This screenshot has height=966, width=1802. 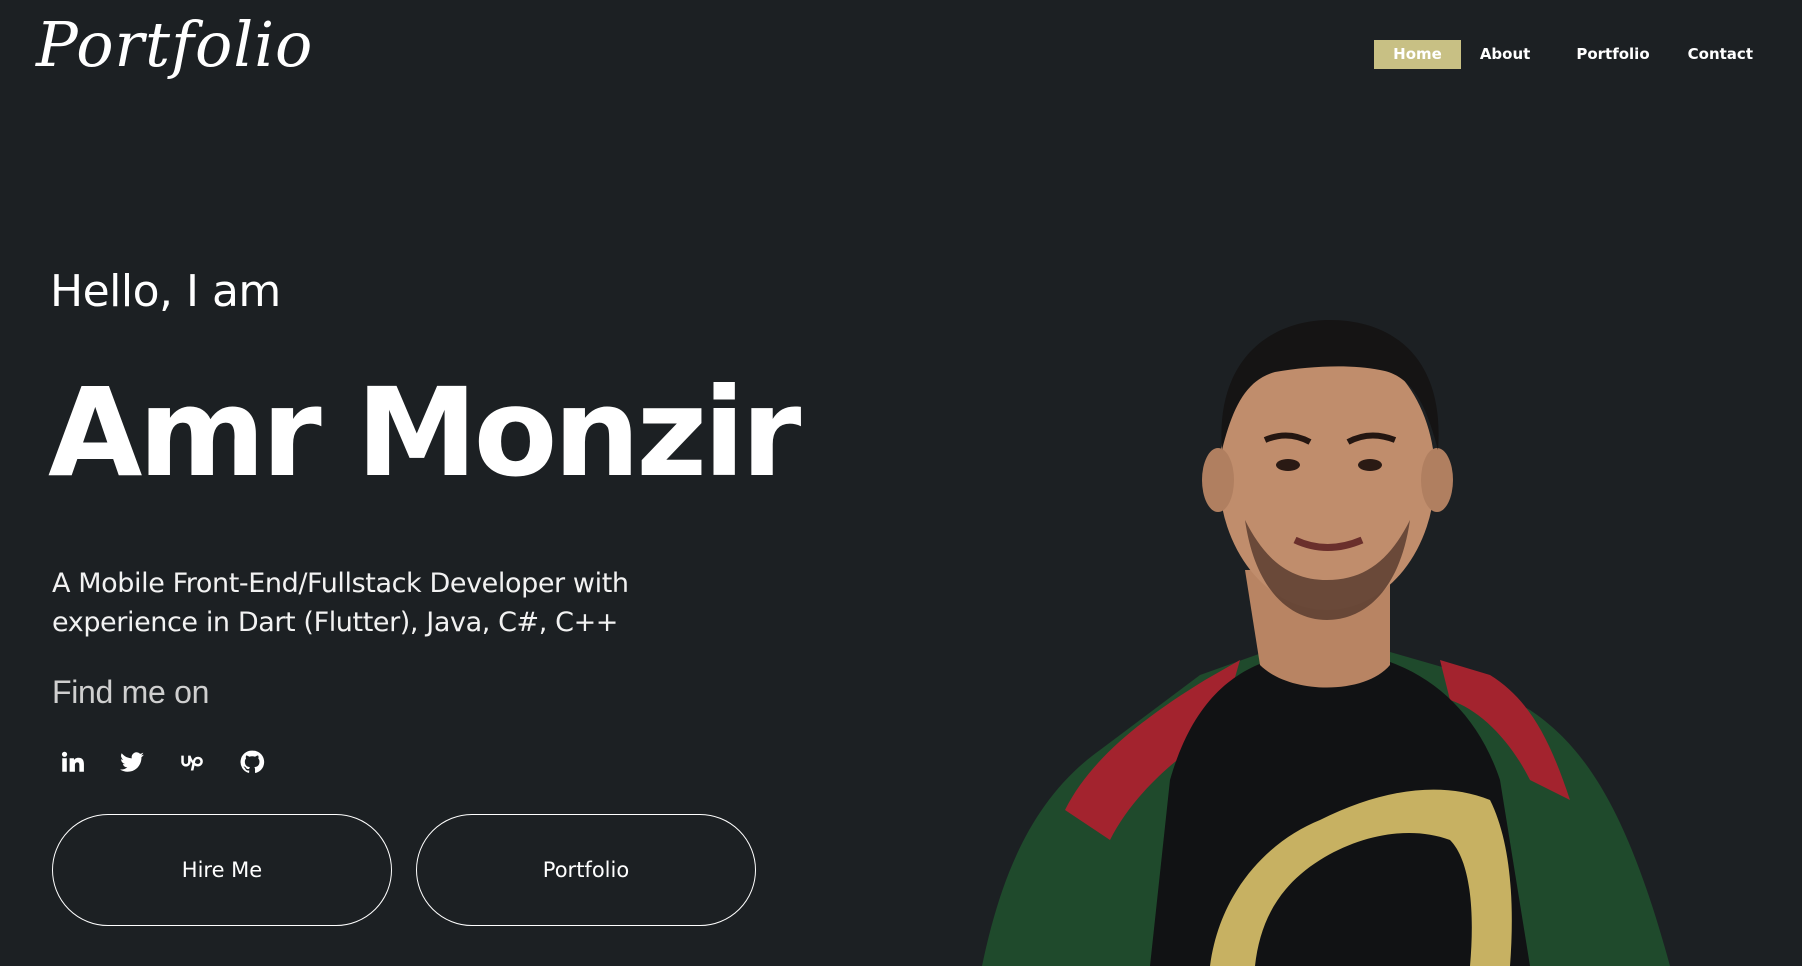 I want to click on hire-me-button: Hire Me, so click(x=222, y=870).